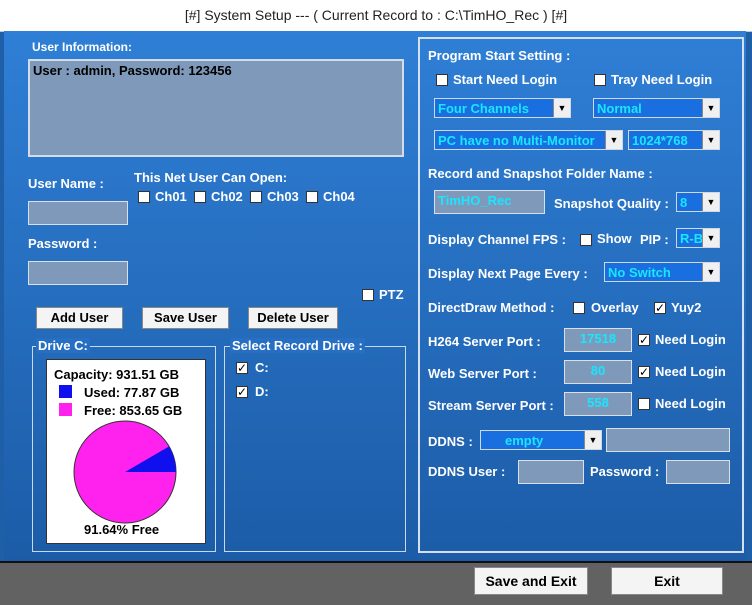  Describe the element at coordinates (654, 239) in the screenshot. I see `pip-label: PIP :` at that location.